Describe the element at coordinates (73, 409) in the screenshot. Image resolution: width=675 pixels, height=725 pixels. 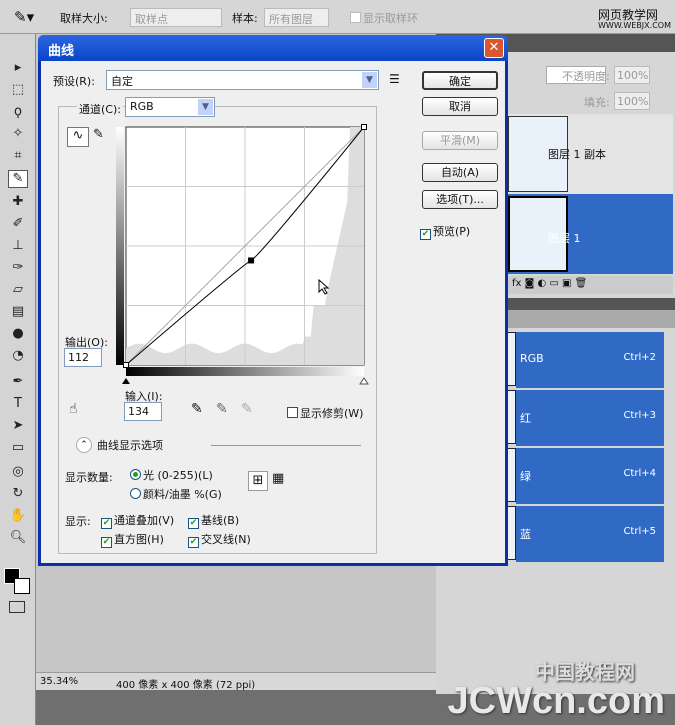
I see `targeted-adjust-icon: ☝` at that location.